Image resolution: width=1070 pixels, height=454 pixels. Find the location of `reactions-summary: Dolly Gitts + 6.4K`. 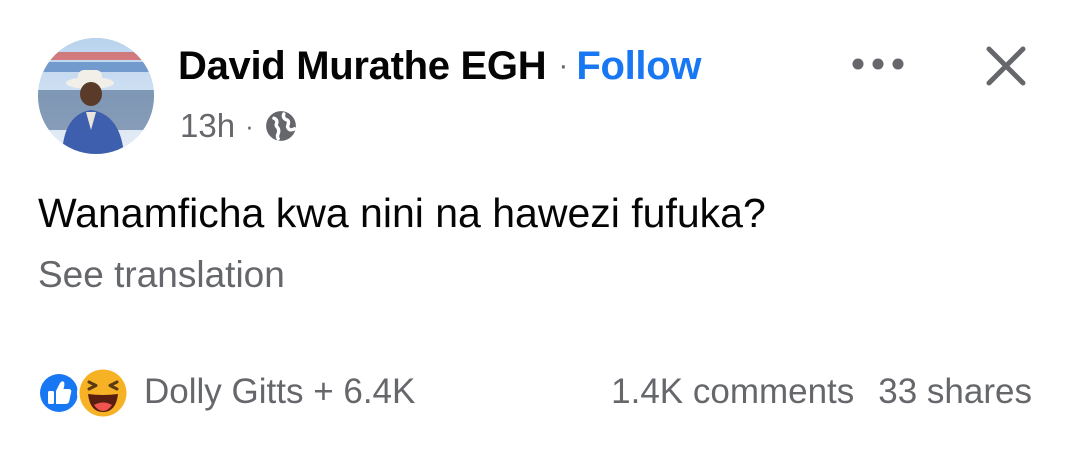

reactions-summary: Dolly Gitts + 6.4K is located at coordinates (225, 392).